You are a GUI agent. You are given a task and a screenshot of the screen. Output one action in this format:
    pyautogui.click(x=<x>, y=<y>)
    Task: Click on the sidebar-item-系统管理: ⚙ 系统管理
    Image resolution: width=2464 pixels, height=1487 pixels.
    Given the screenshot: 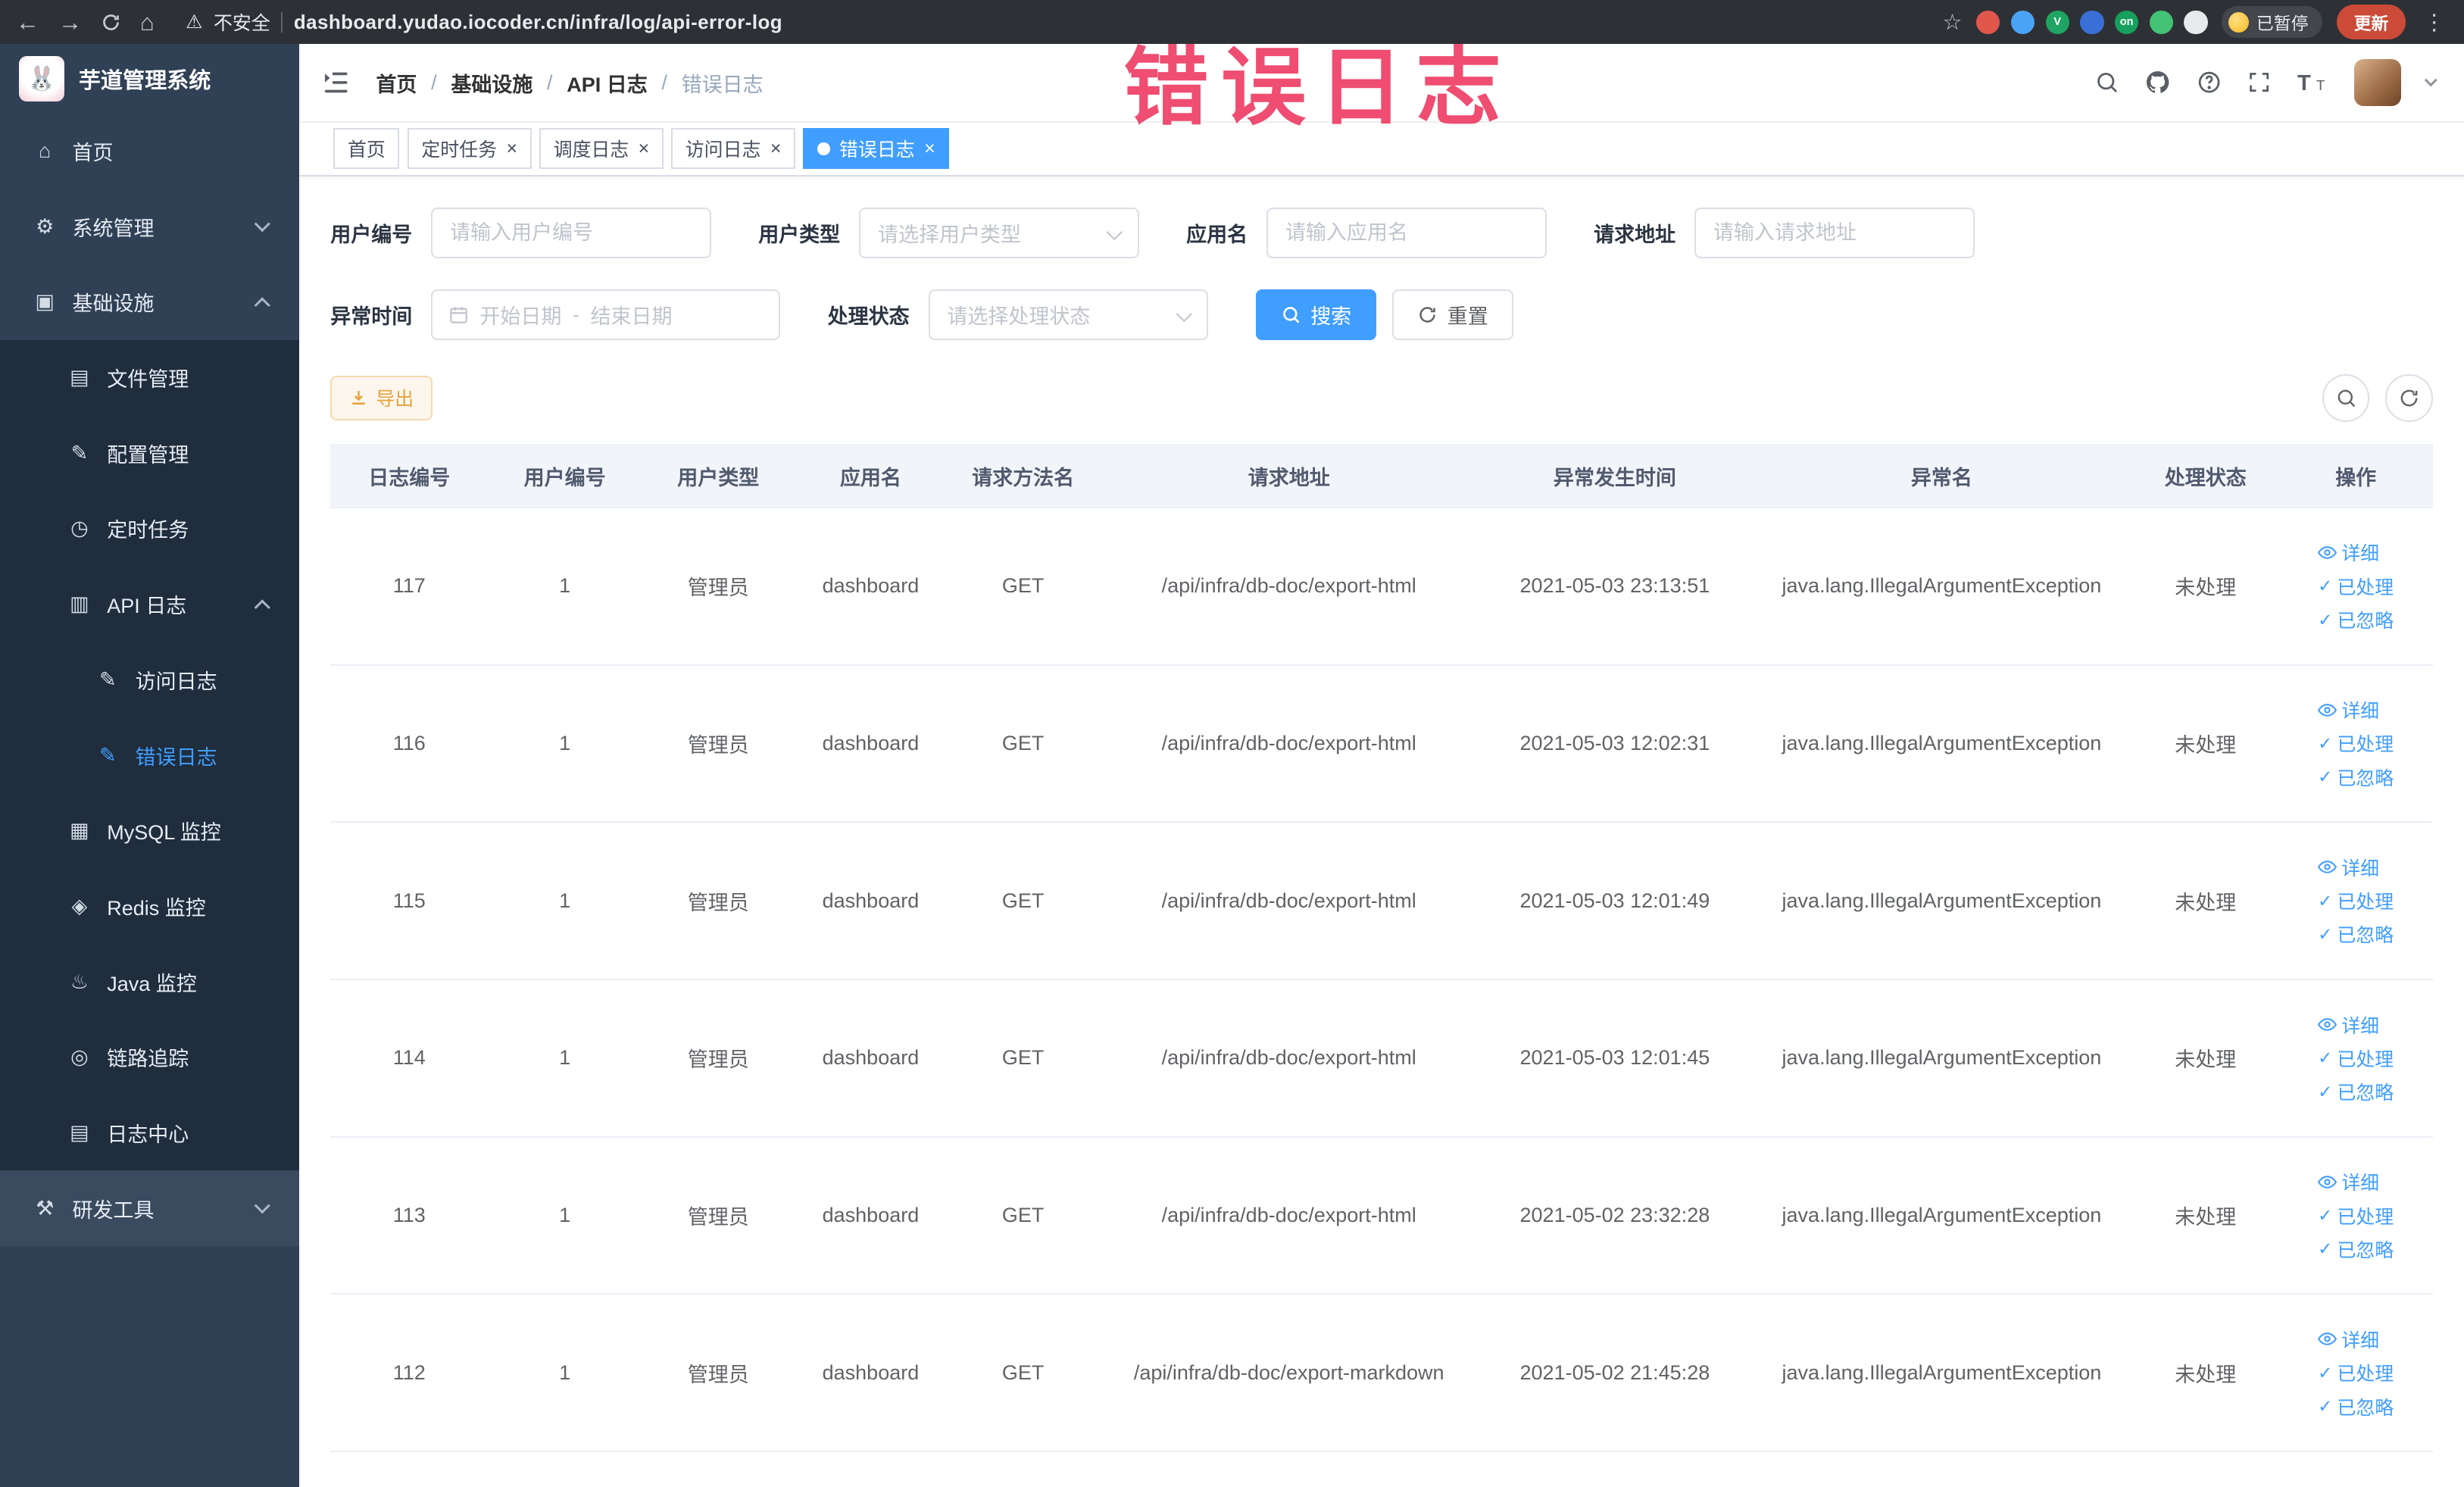 What is the action you would take?
    pyautogui.click(x=149, y=226)
    